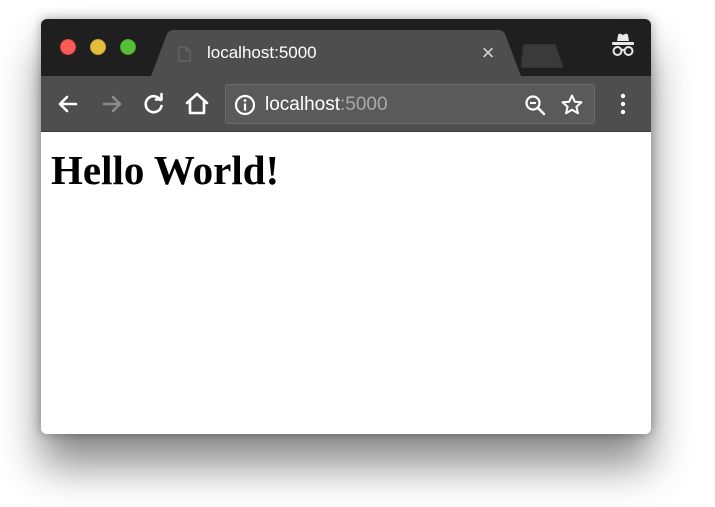 Image resolution: width=715 pixels, height=507 pixels. I want to click on incognito-icon, so click(623, 46).